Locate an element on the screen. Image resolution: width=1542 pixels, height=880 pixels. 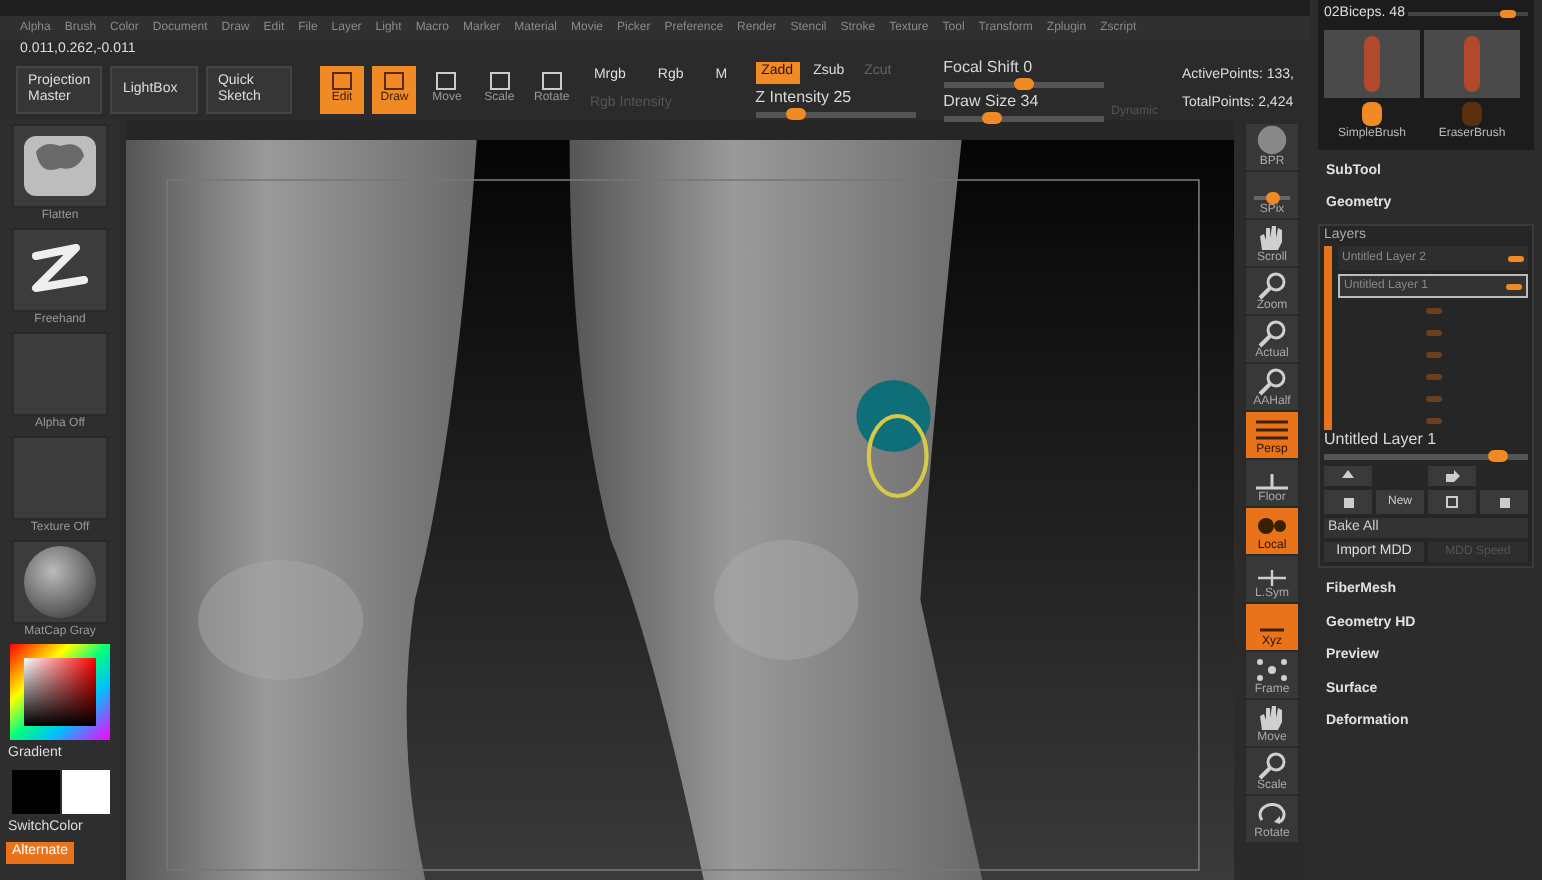
primary-color-swatch is located at coordinates (35, 791).